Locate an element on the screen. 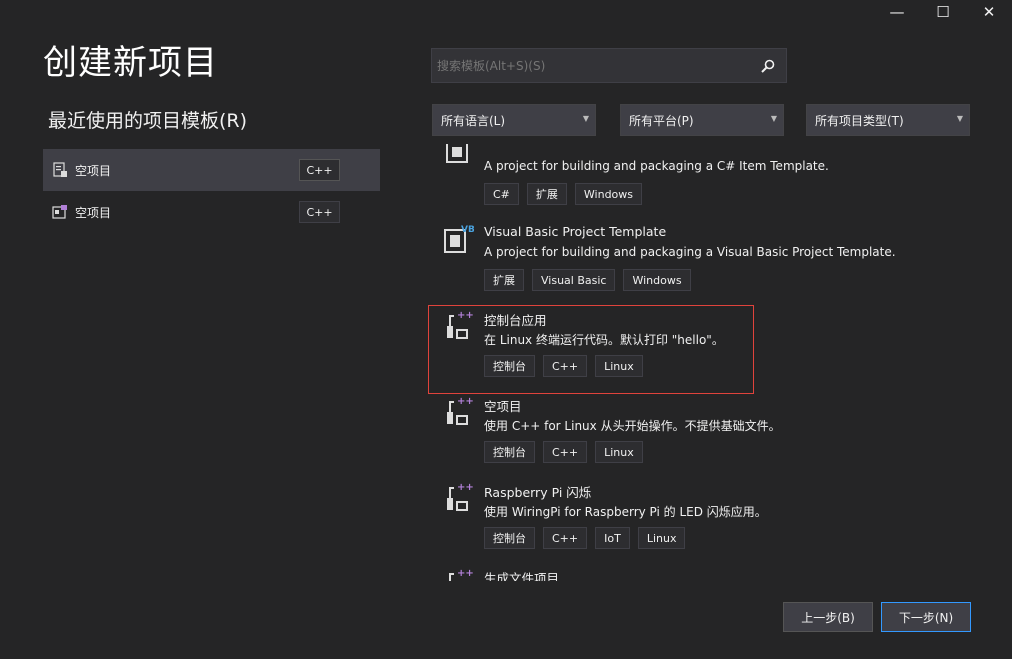 The height and width of the screenshot is (659, 1012). tag: IoT is located at coordinates (612, 538).